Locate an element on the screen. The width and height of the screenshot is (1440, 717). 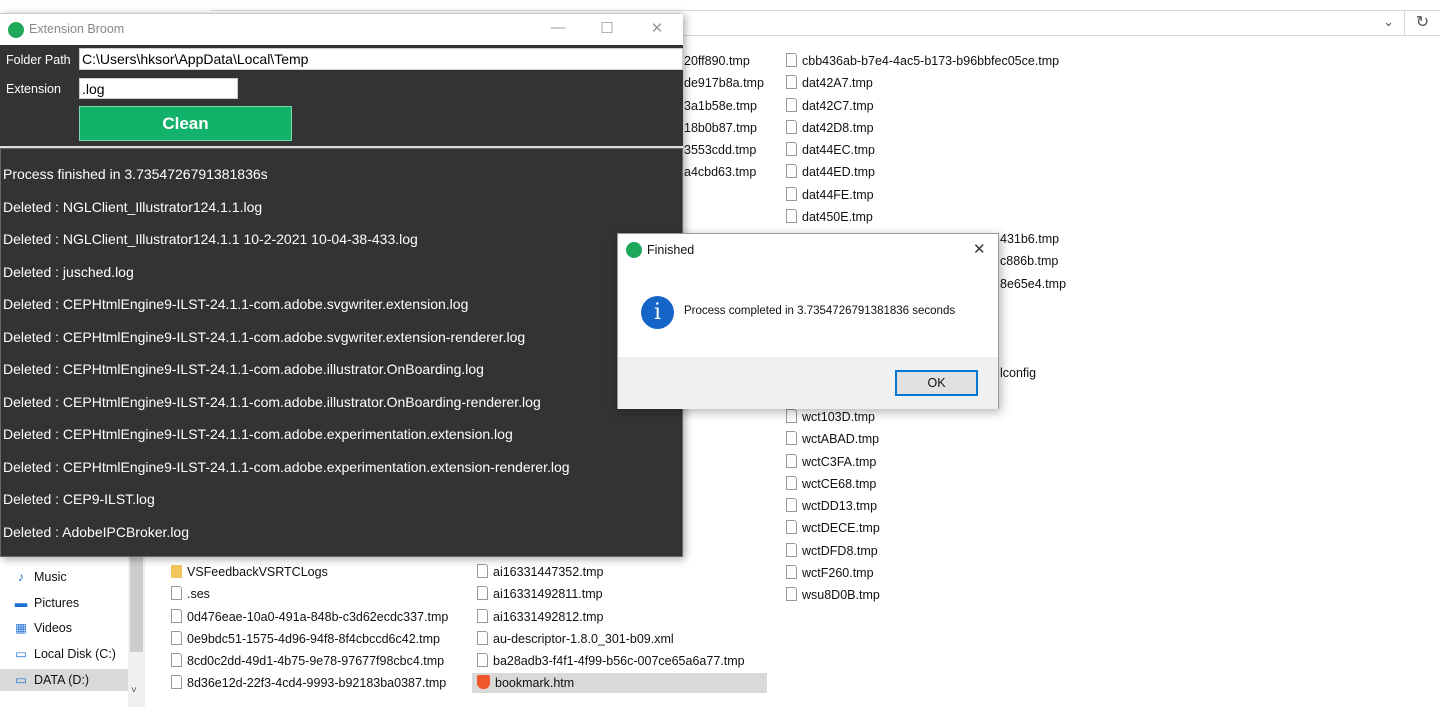
item-label: wctDECE.tmp is located at coordinates (841, 528).